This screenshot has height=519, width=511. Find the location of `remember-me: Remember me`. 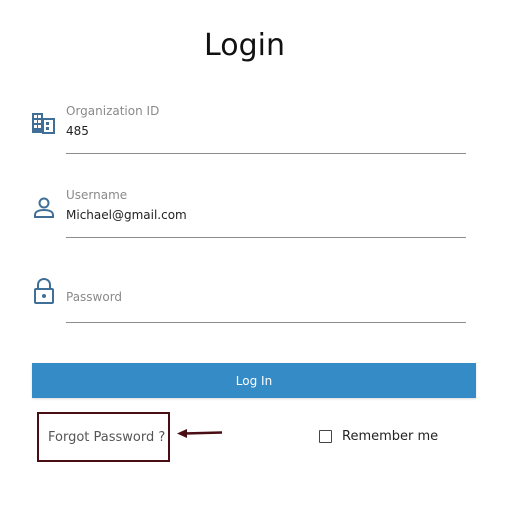

remember-me: Remember me is located at coordinates (378, 436).